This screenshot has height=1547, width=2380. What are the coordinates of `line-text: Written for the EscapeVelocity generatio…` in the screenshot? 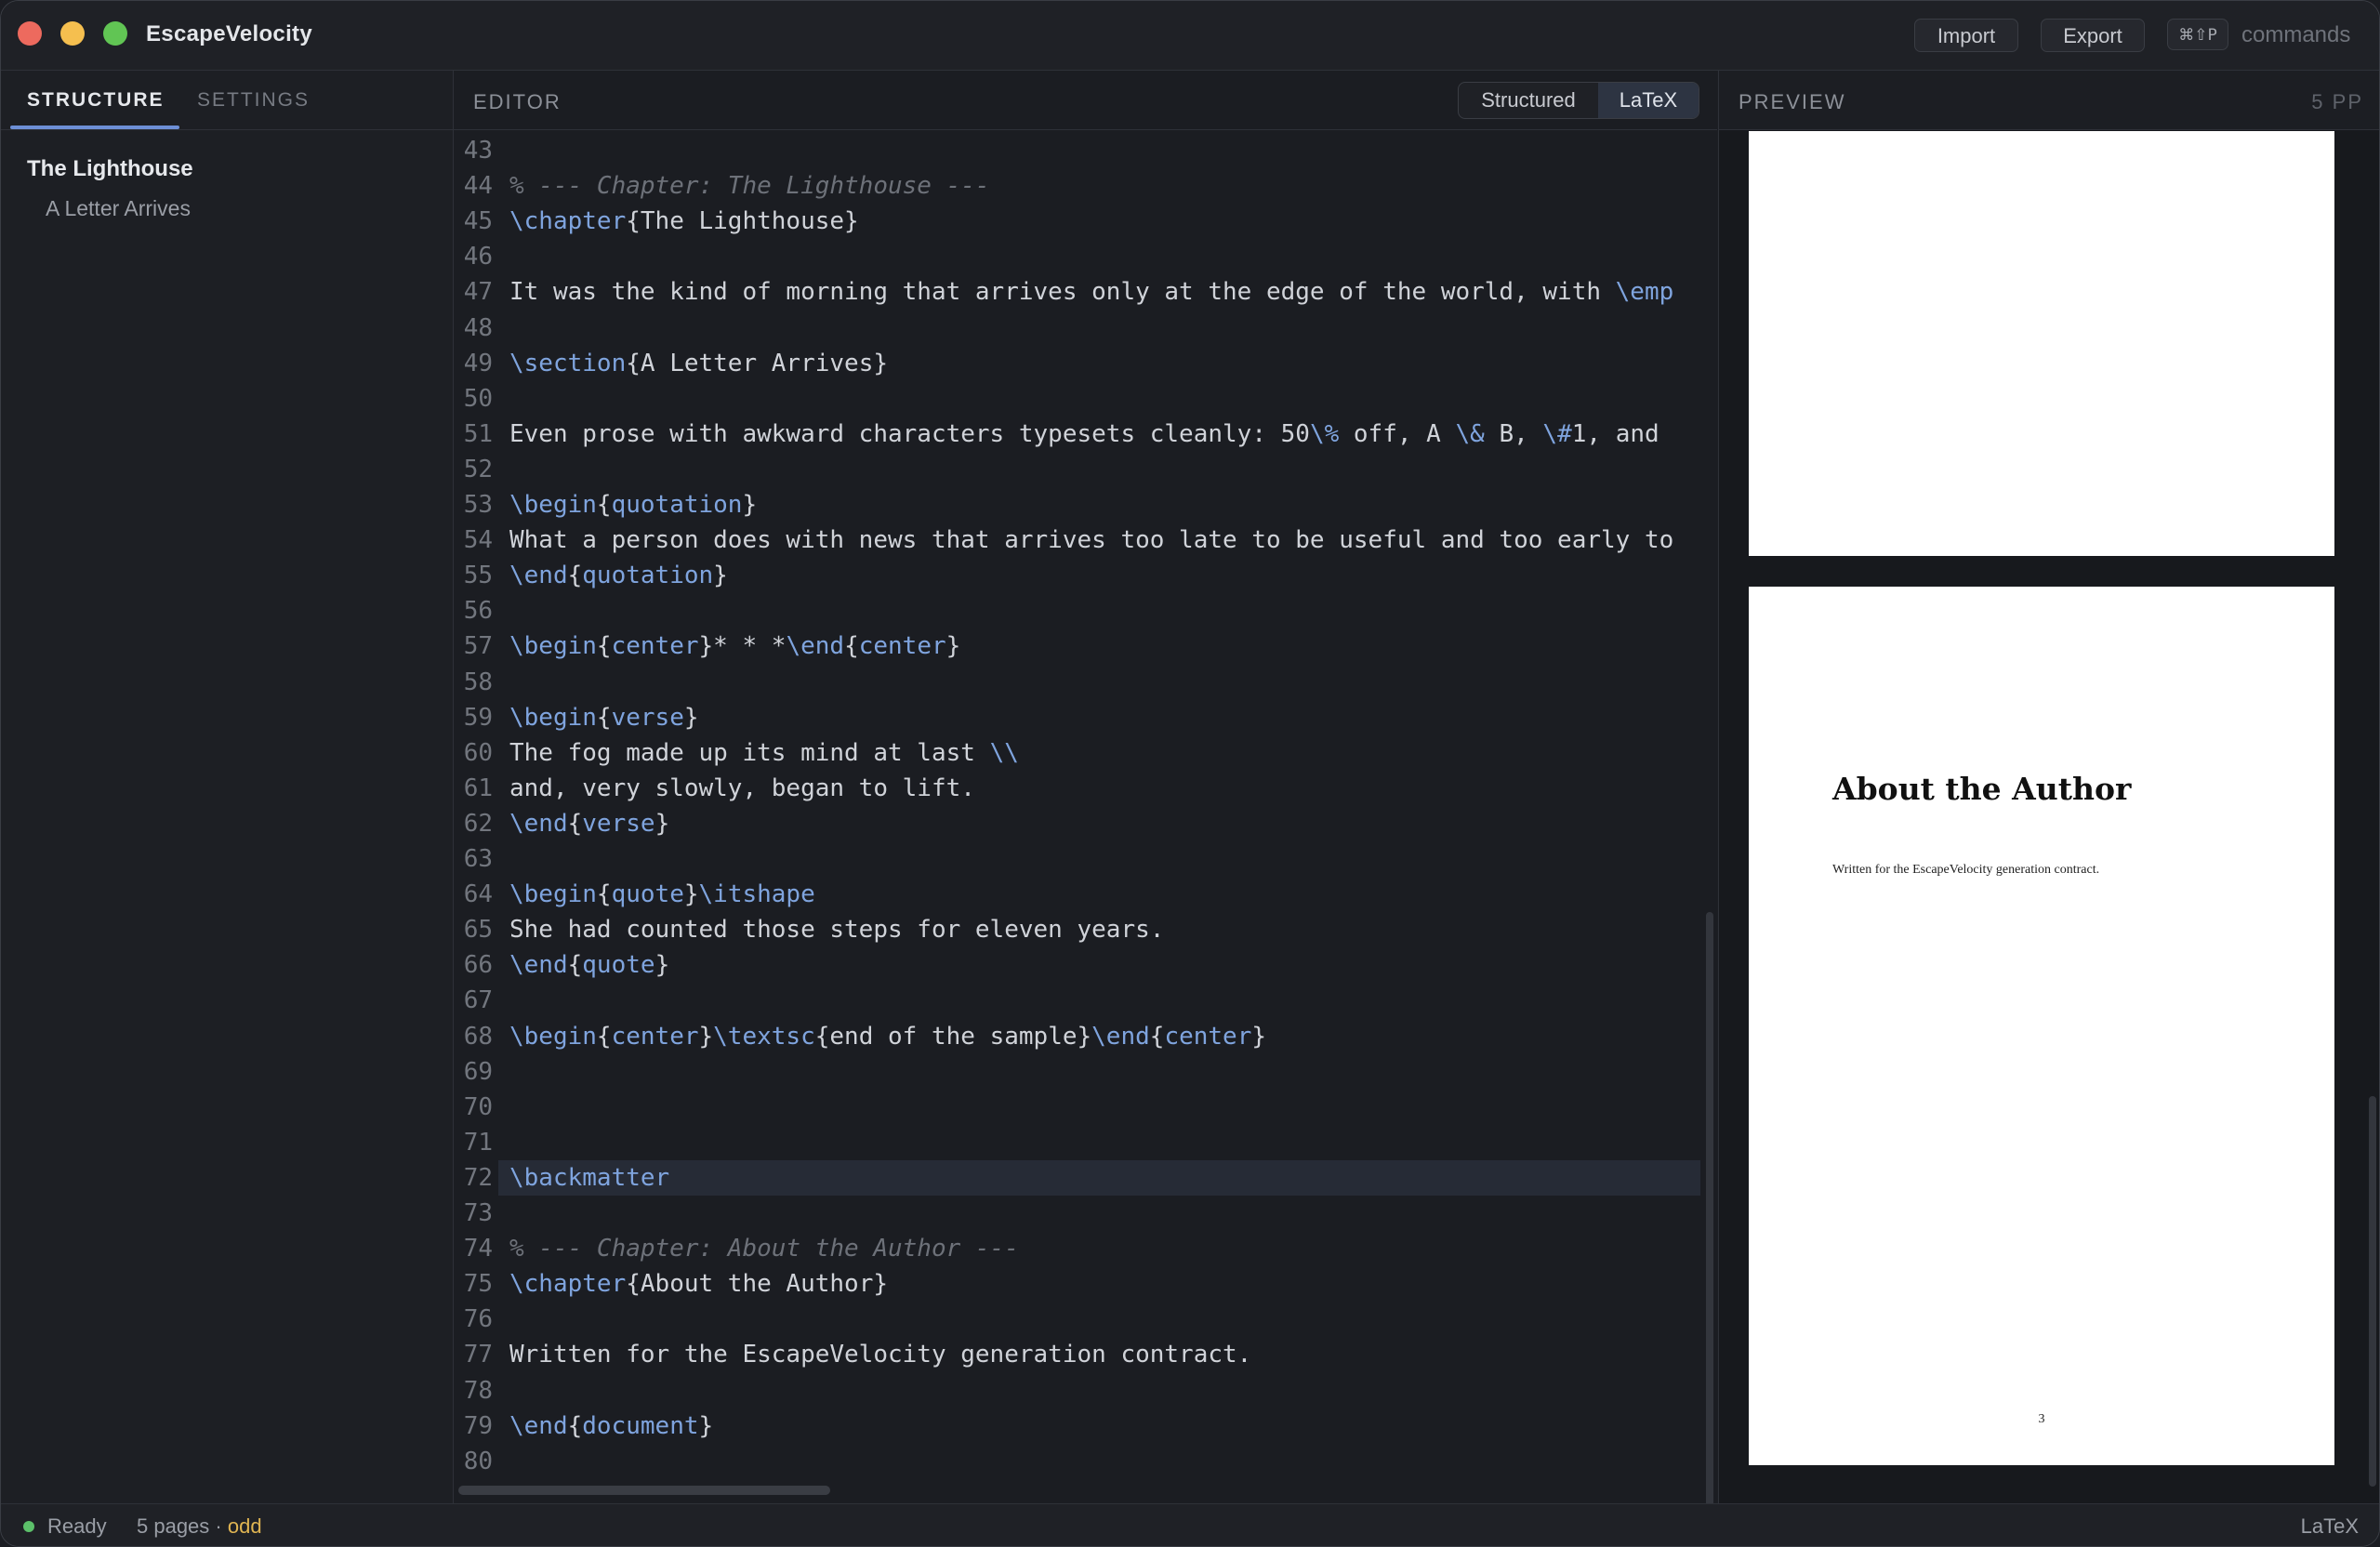 It's located at (1109, 1354).